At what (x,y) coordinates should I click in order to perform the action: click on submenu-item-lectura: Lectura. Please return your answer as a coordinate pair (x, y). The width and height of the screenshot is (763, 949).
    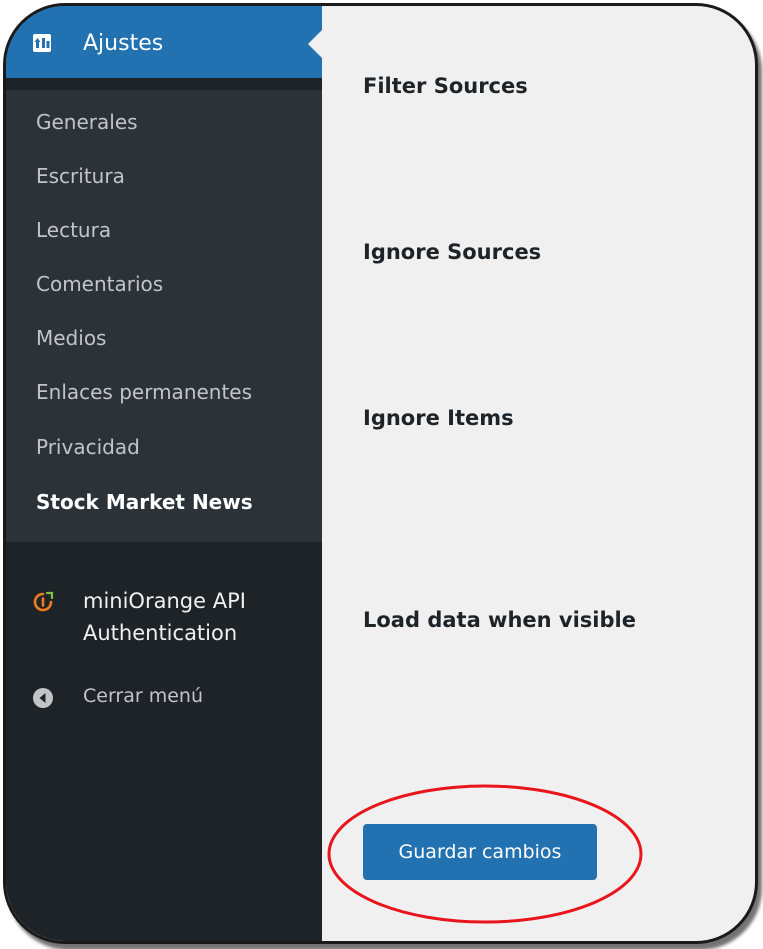
    Looking at the image, I should click on (73, 230).